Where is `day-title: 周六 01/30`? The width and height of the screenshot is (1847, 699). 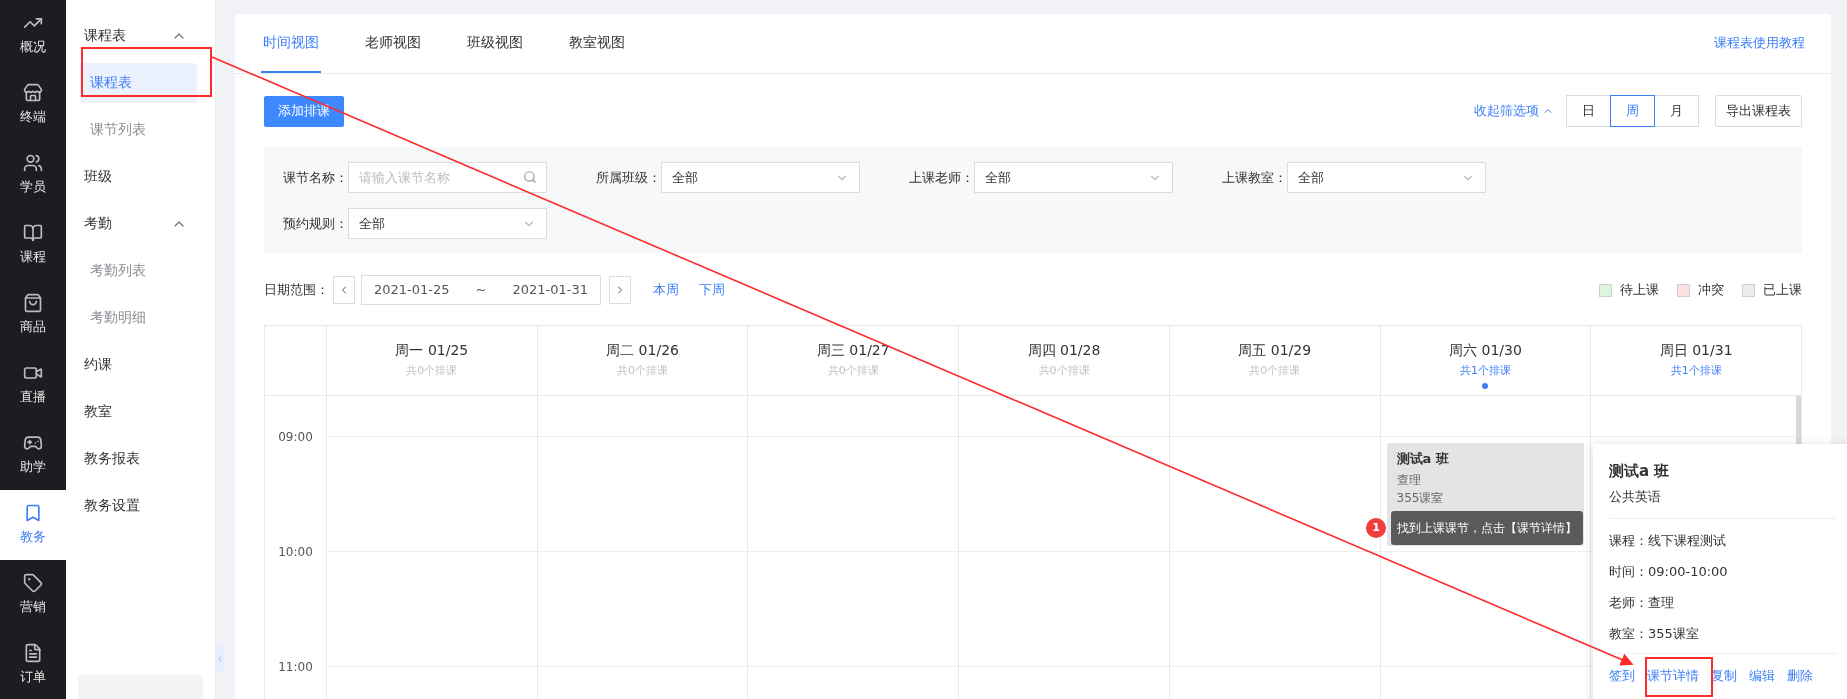
day-title: 周六 01/30 is located at coordinates (1485, 350).